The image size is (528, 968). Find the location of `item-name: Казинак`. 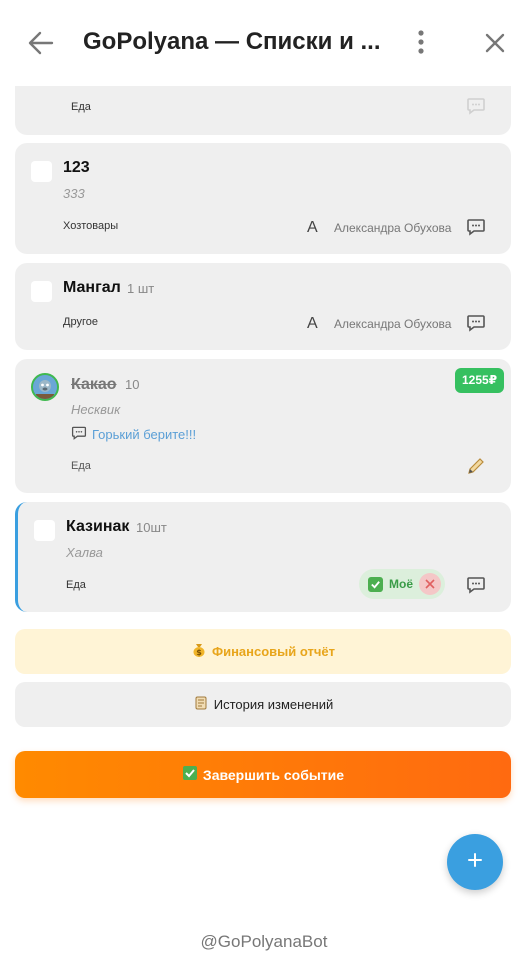

item-name: Казинак is located at coordinates (98, 526).